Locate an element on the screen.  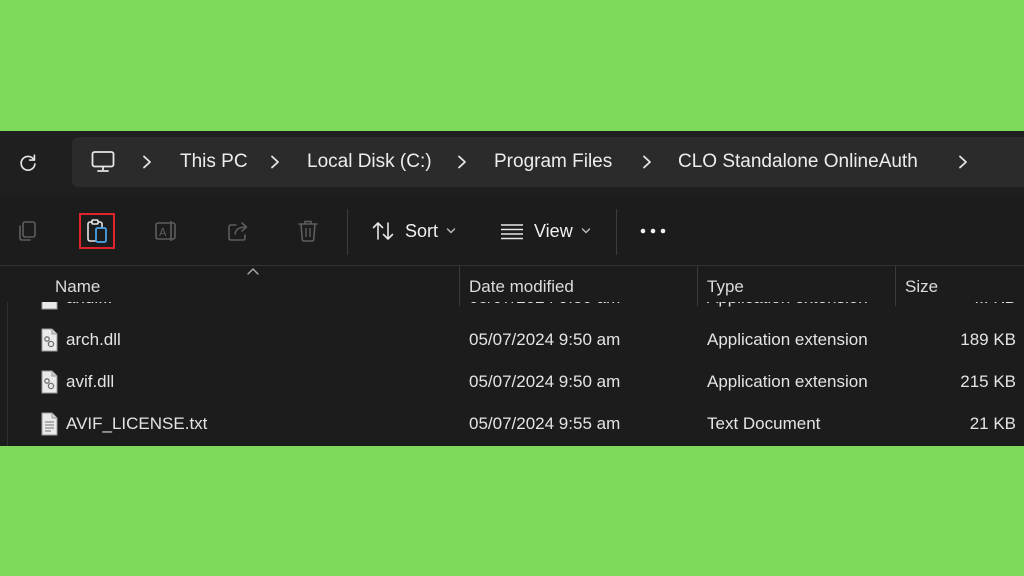
more-options-button is located at coordinates (653, 231).